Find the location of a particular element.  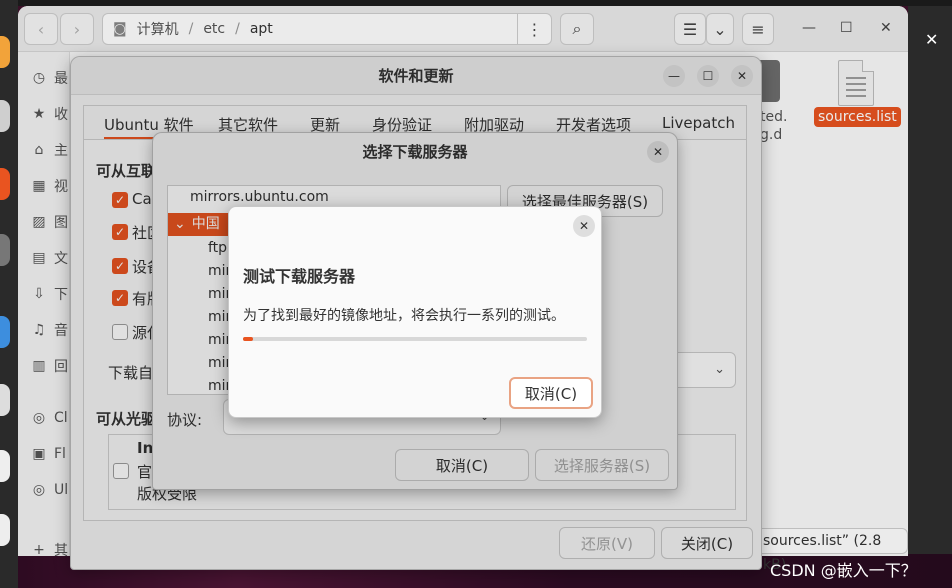

progress-fill is located at coordinates (248, 339).